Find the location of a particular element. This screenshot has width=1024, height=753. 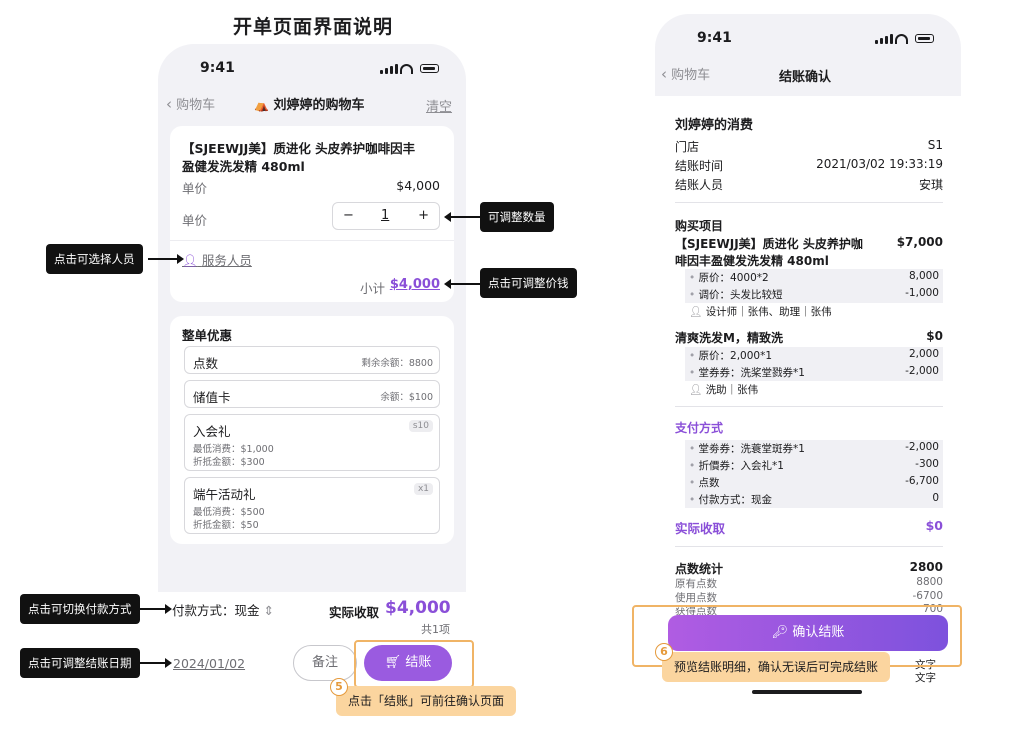

item1-name: 【SJEEWJJ美】质进化 头皮养护咖 is located at coordinates (769, 244).